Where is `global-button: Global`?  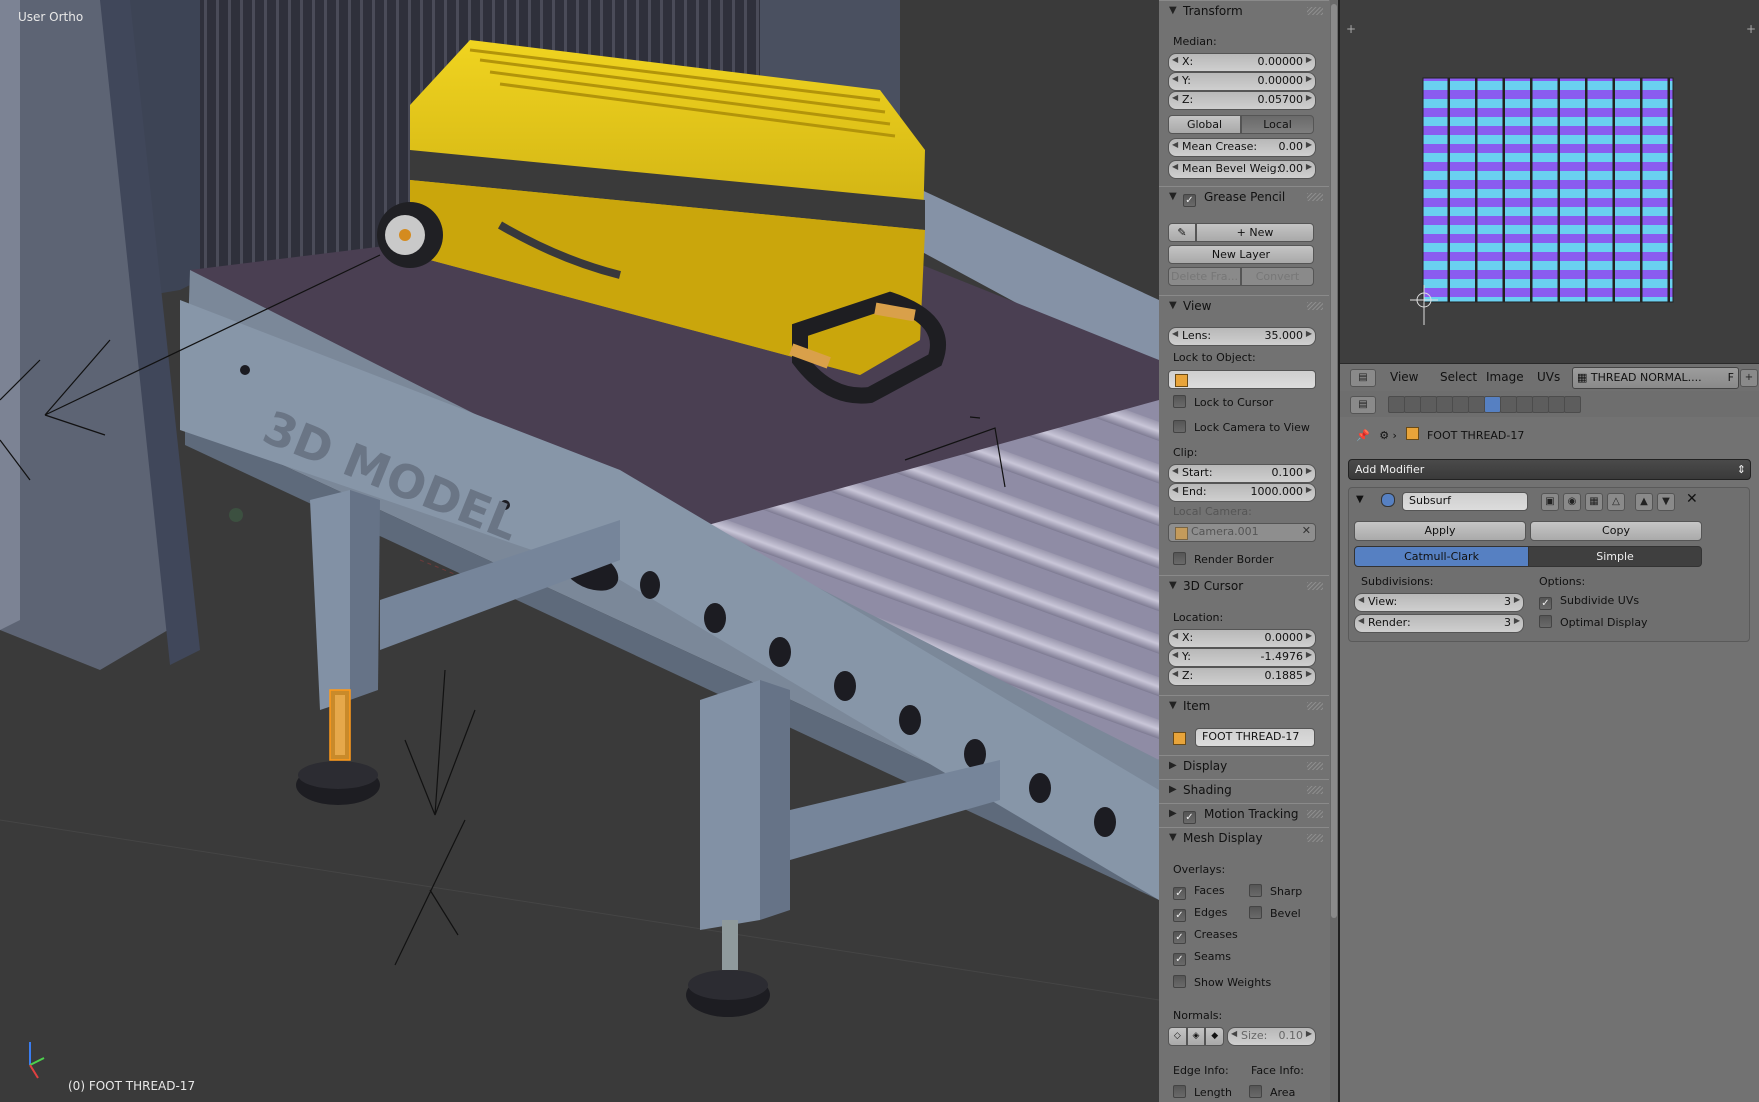
global-button: Global is located at coordinates (1204, 124).